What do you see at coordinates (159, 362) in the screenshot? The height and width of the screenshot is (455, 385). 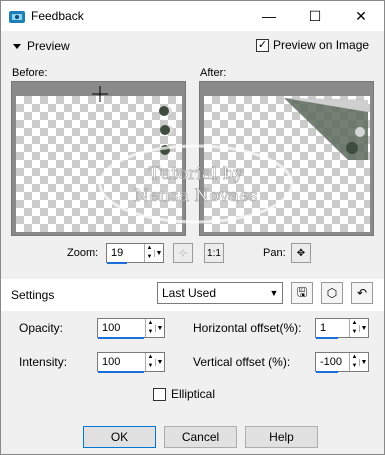 I see `intensity-dropdown-arrow-icon: ▼` at bounding box center [159, 362].